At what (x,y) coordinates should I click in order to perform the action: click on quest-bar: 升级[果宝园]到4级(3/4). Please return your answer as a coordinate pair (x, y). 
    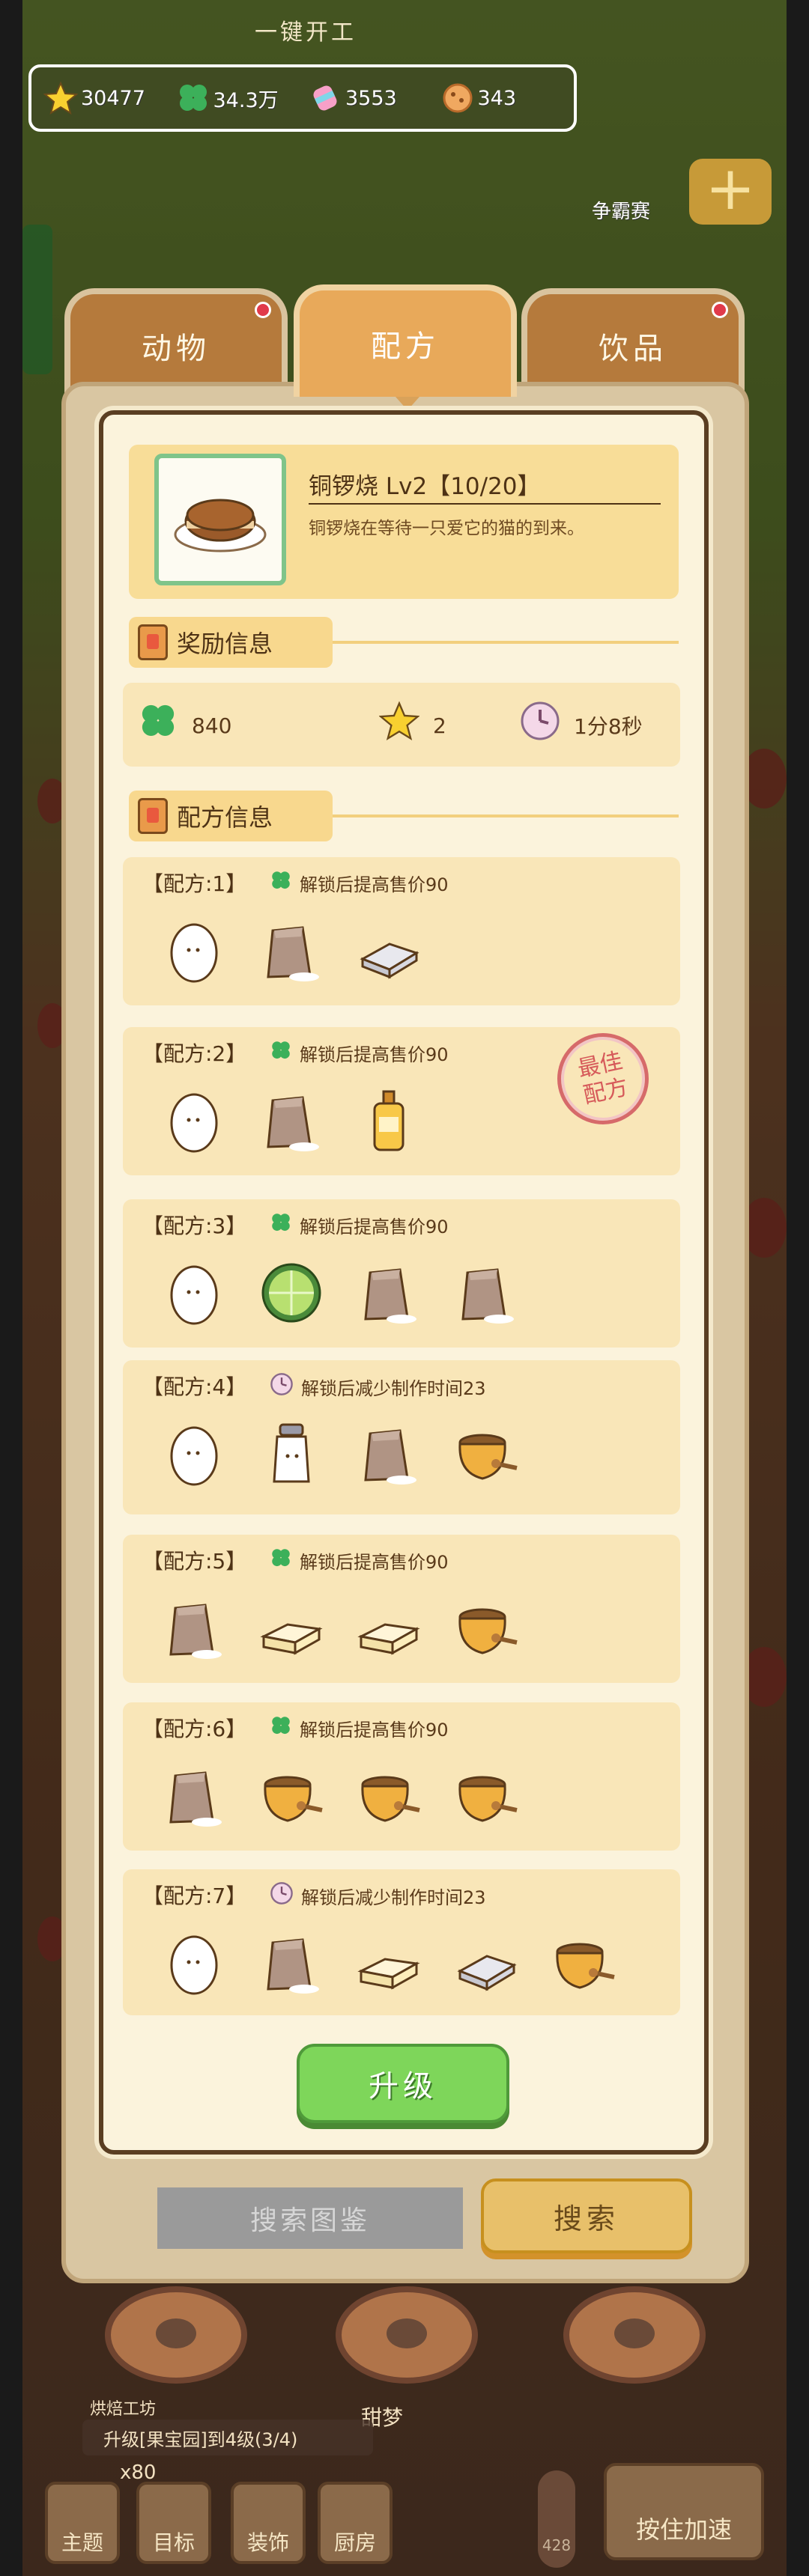
    Looking at the image, I should click on (227, 2437).